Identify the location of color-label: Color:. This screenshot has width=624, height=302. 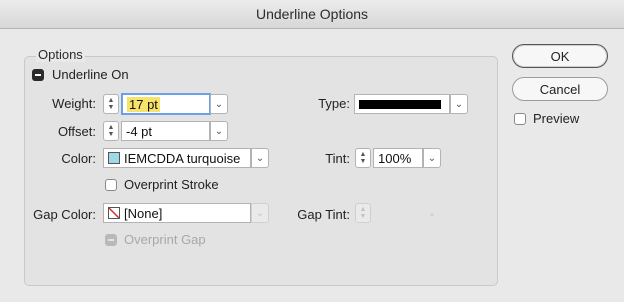
(78, 158).